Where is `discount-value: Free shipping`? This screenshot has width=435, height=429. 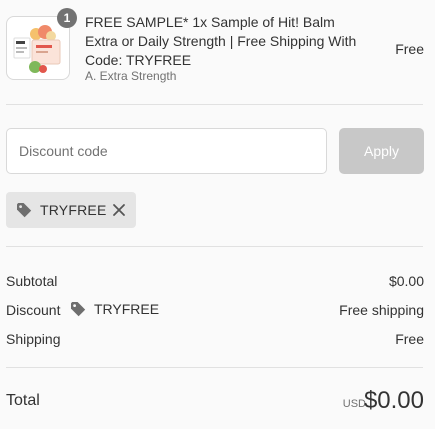 discount-value: Free shipping is located at coordinates (381, 310).